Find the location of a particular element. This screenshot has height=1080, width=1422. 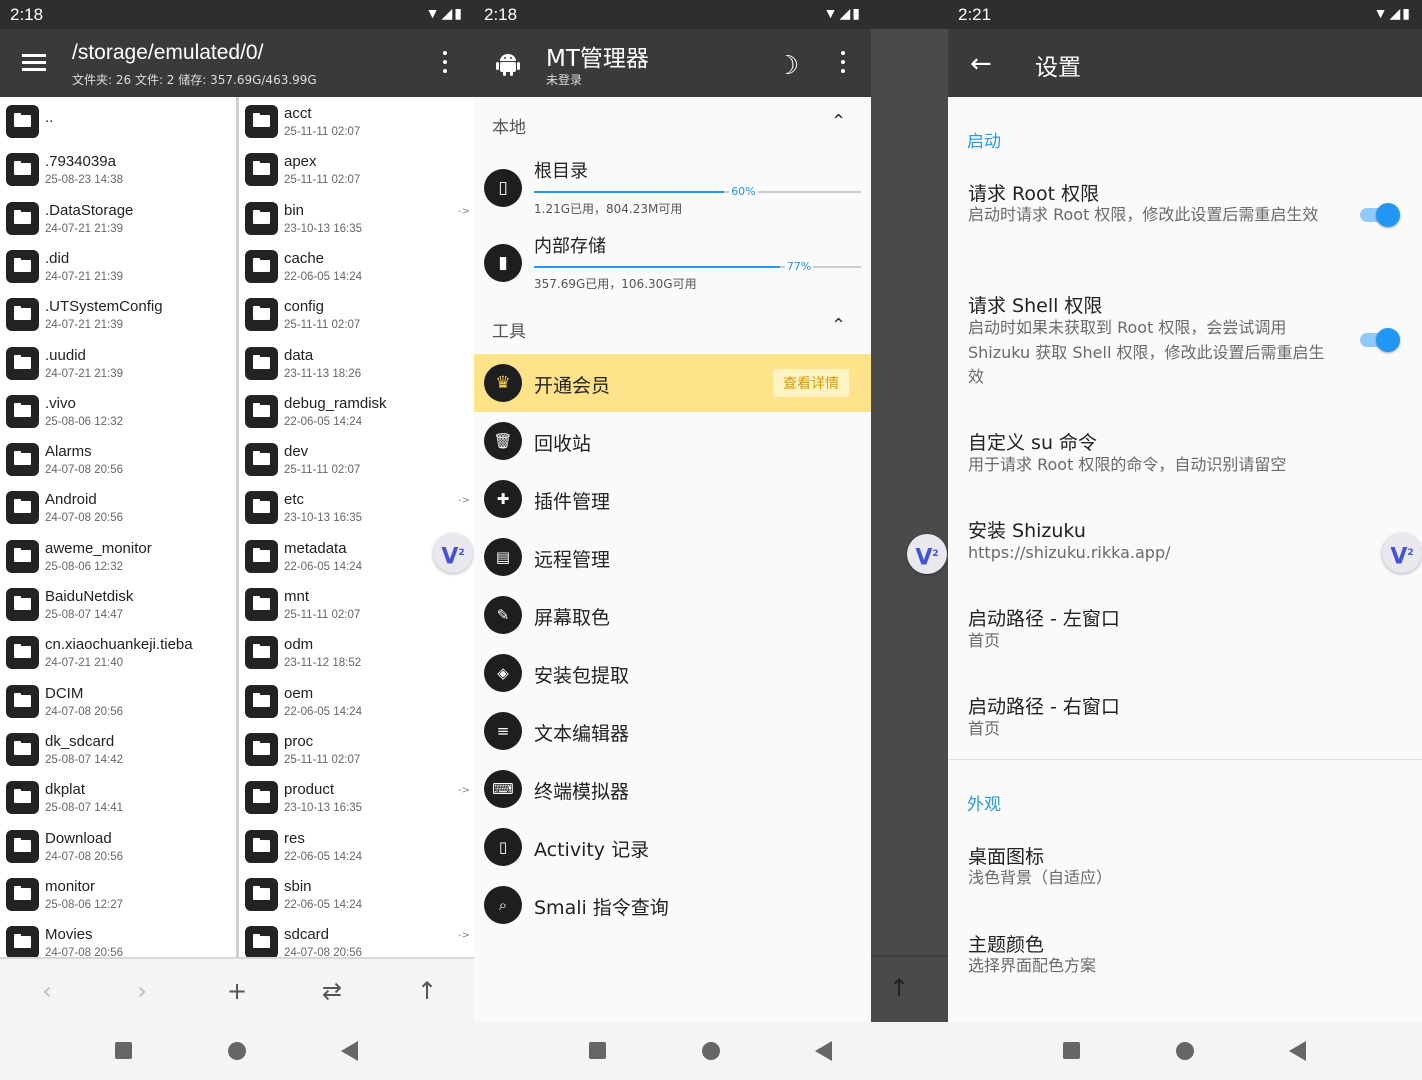

list-item: config 25-11-11 02:07 is located at coordinates (356, 314).